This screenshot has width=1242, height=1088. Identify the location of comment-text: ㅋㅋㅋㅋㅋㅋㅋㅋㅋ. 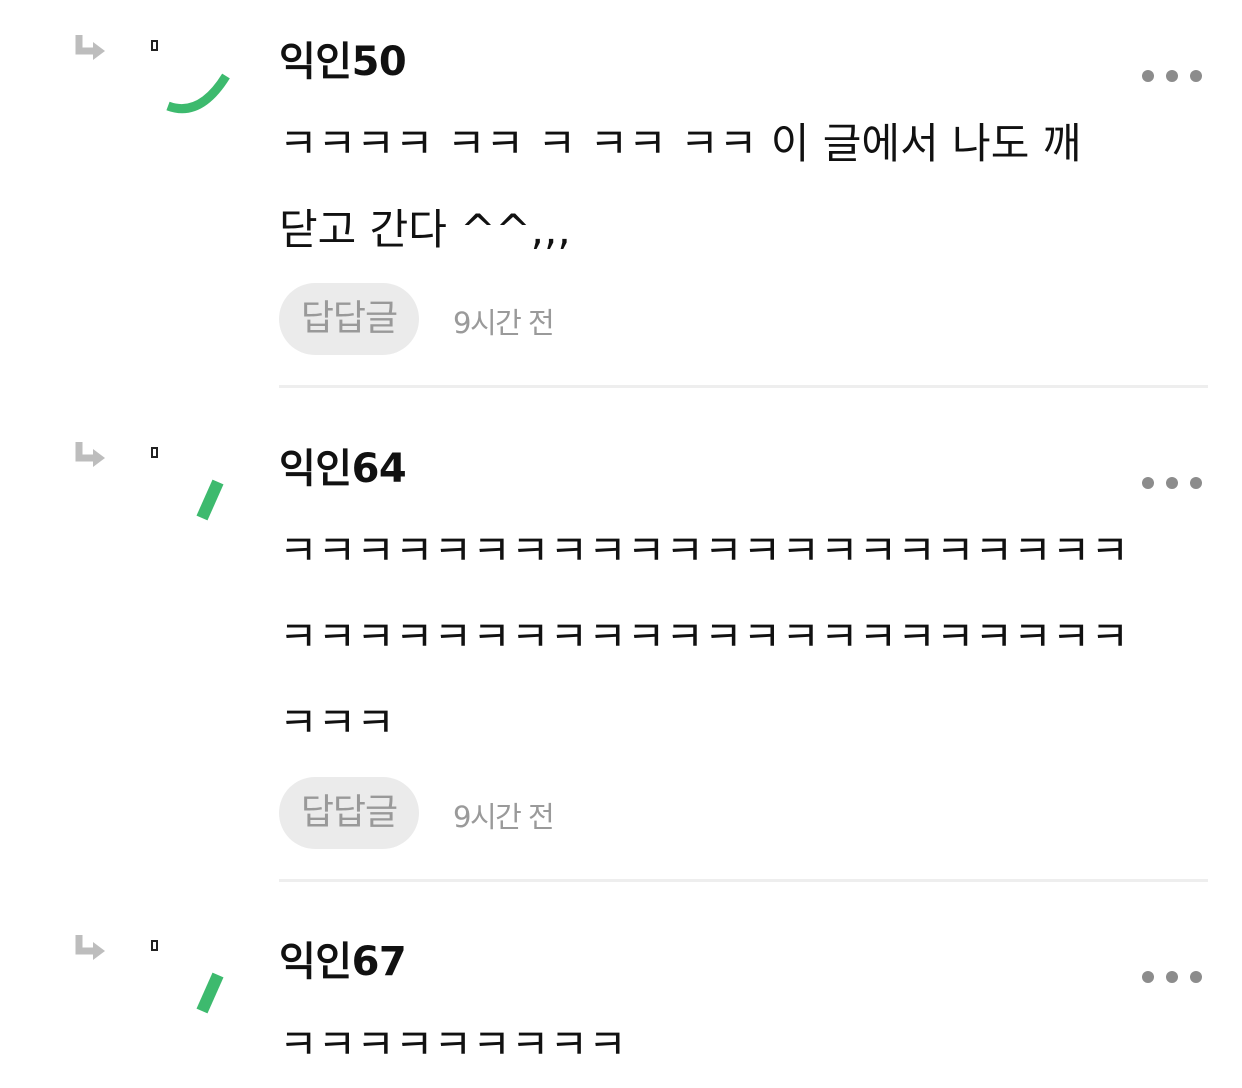
(453, 1044).